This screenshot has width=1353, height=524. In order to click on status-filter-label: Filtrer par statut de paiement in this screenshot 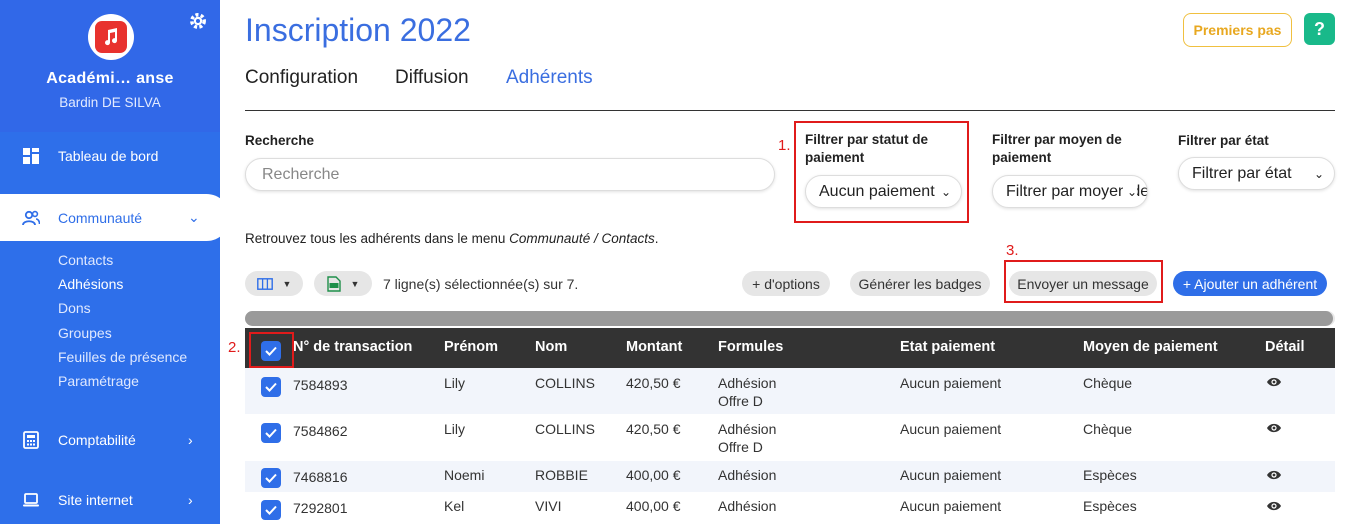, I will do `click(867, 148)`.